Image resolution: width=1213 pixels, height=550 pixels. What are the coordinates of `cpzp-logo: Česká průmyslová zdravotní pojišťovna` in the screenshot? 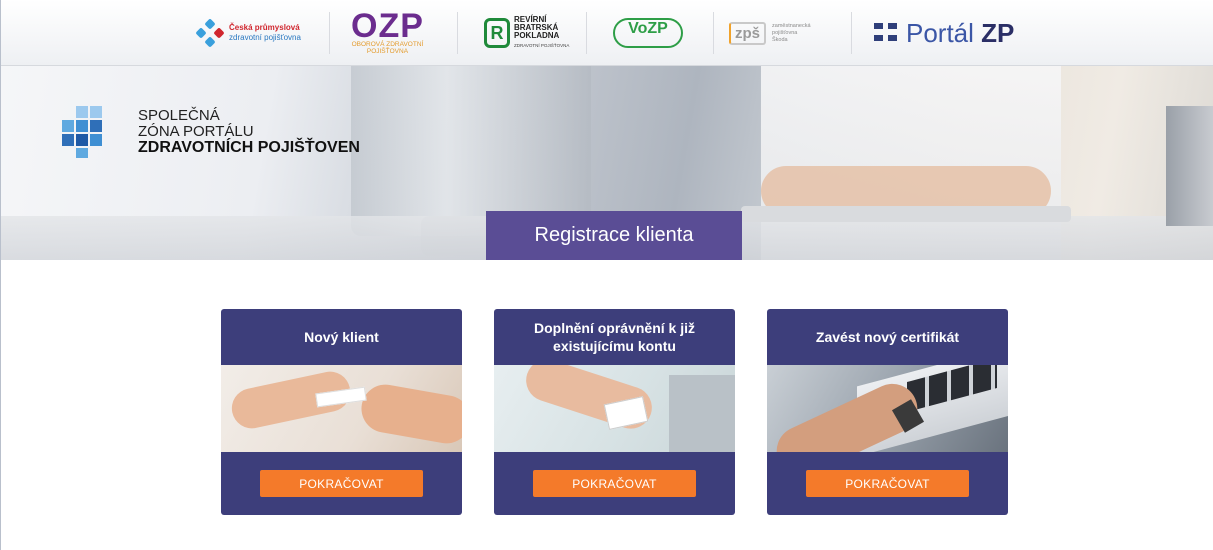 It's located at (248, 33).